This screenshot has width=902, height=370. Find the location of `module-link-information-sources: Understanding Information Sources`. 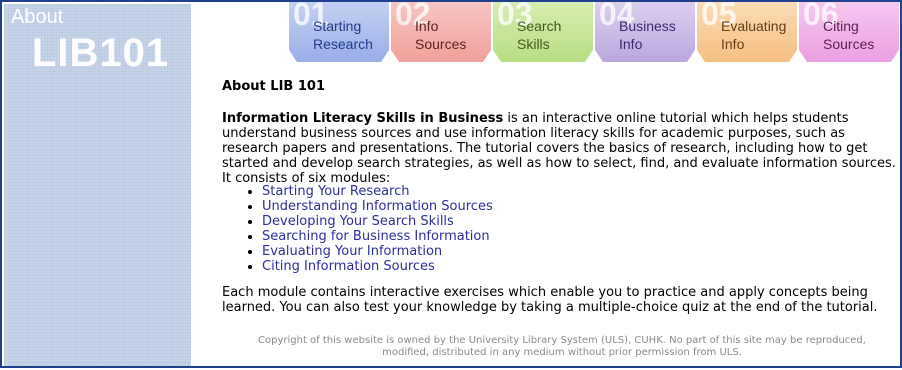

module-link-information-sources: Understanding Information Sources is located at coordinates (377, 206).